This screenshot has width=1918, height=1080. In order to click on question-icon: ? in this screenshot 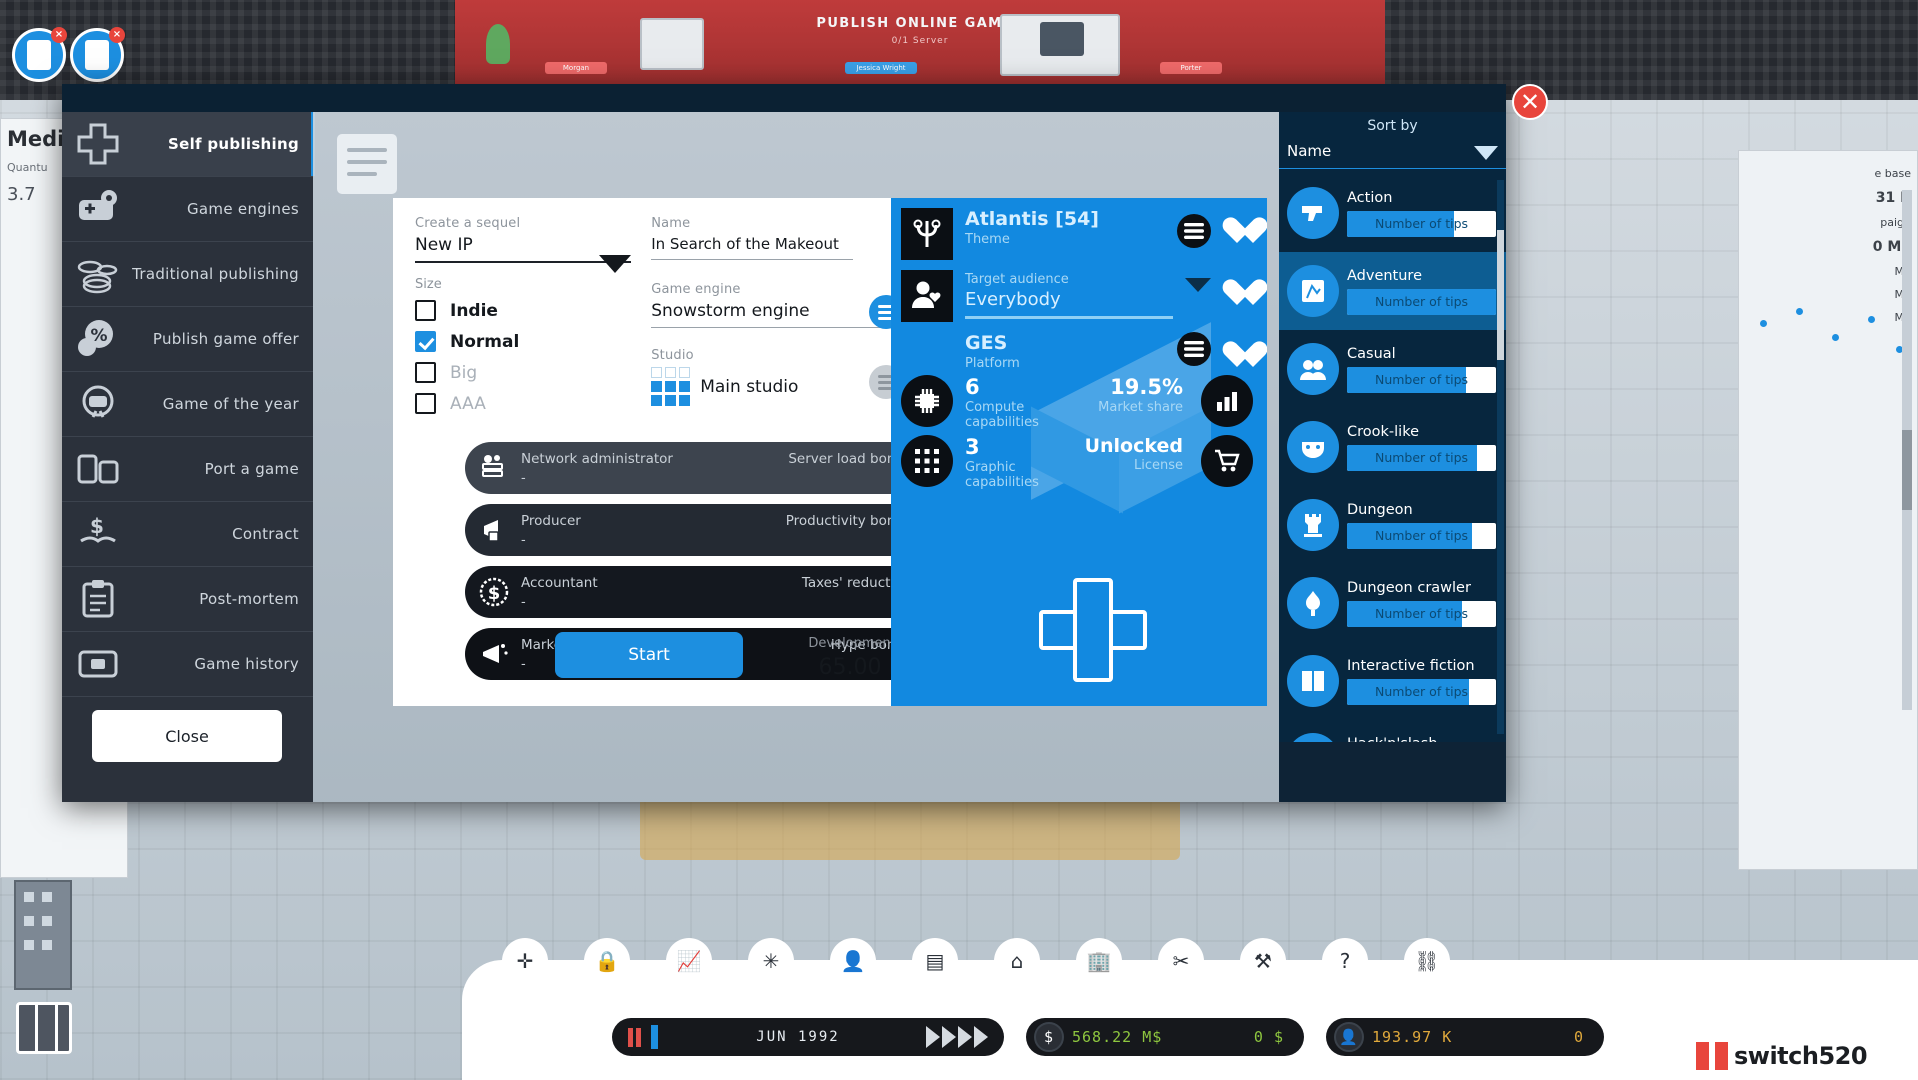, I will do `click(1345, 961)`.